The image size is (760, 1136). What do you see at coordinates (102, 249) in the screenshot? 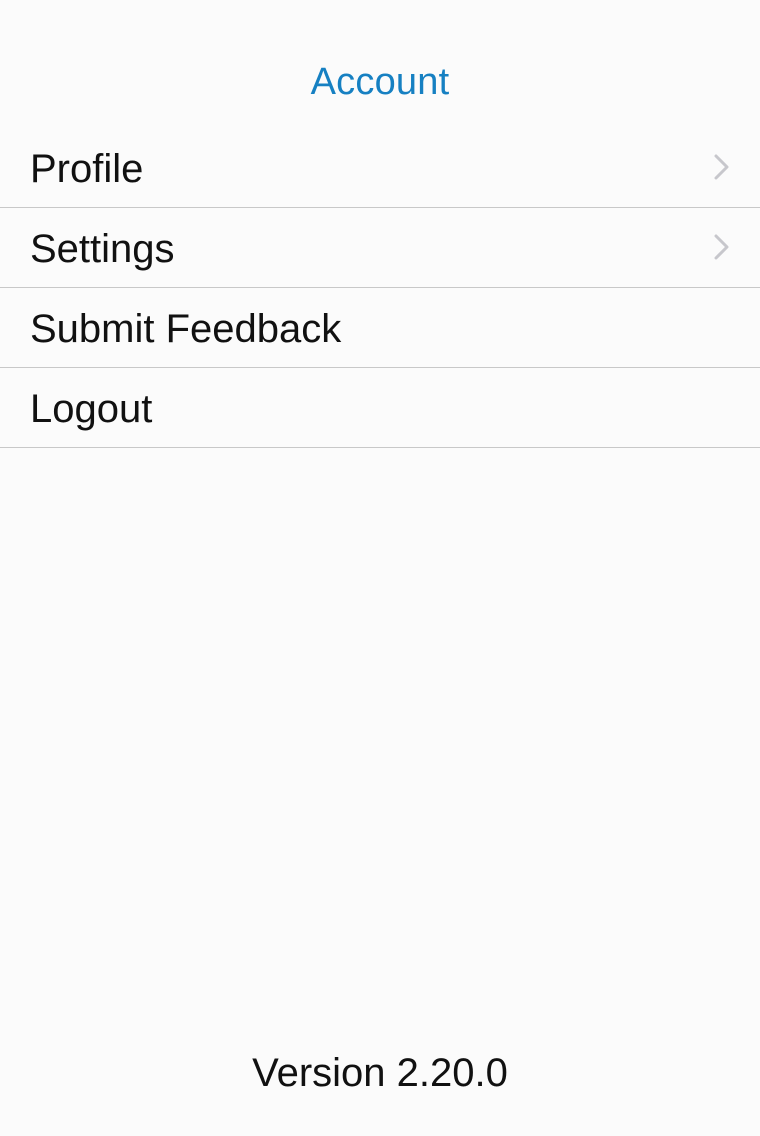
I see `menu-item-label: Settings` at bounding box center [102, 249].